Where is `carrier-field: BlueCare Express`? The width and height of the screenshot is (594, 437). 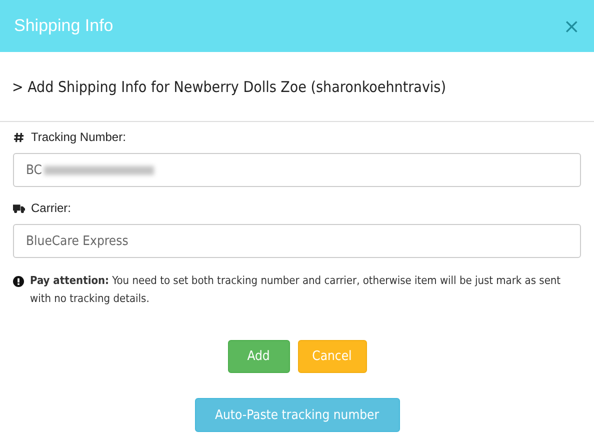
carrier-field: BlueCare Express is located at coordinates (297, 241).